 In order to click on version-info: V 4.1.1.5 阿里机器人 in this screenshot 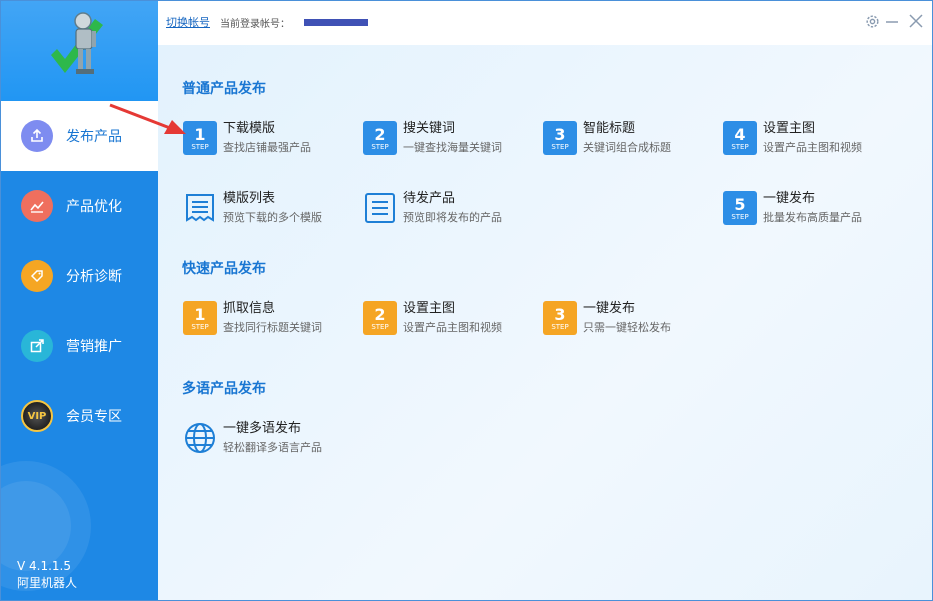, I will do `click(47, 575)`.